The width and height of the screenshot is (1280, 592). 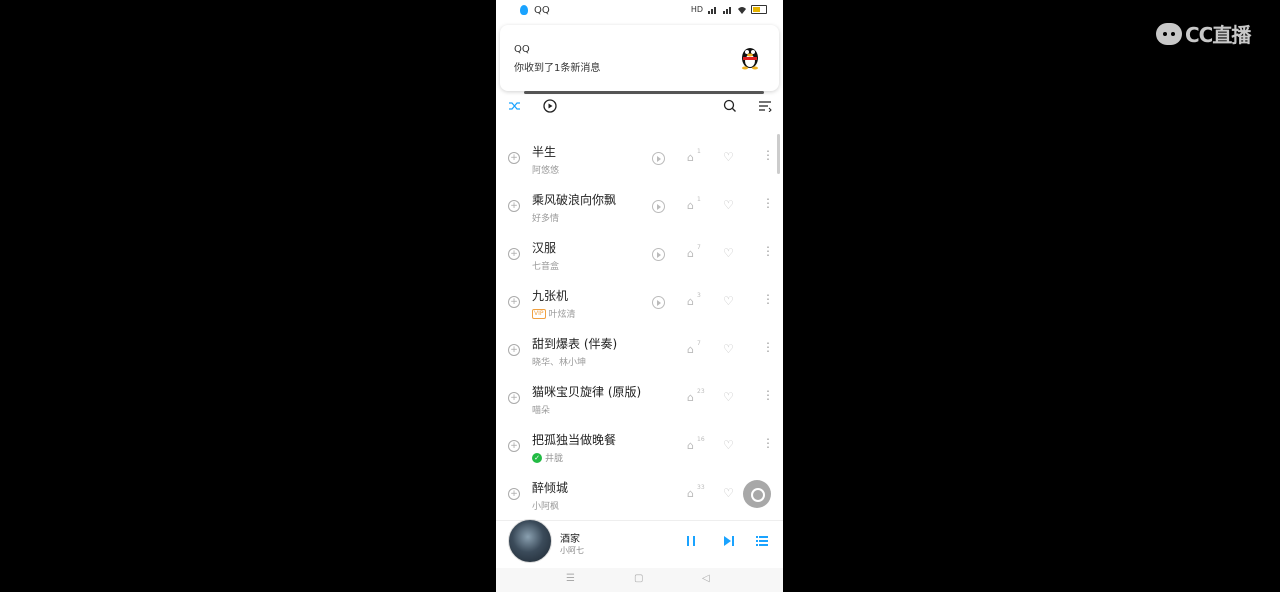 I want to click on back-nav-icon: ◁, so click(x=706, y=578).